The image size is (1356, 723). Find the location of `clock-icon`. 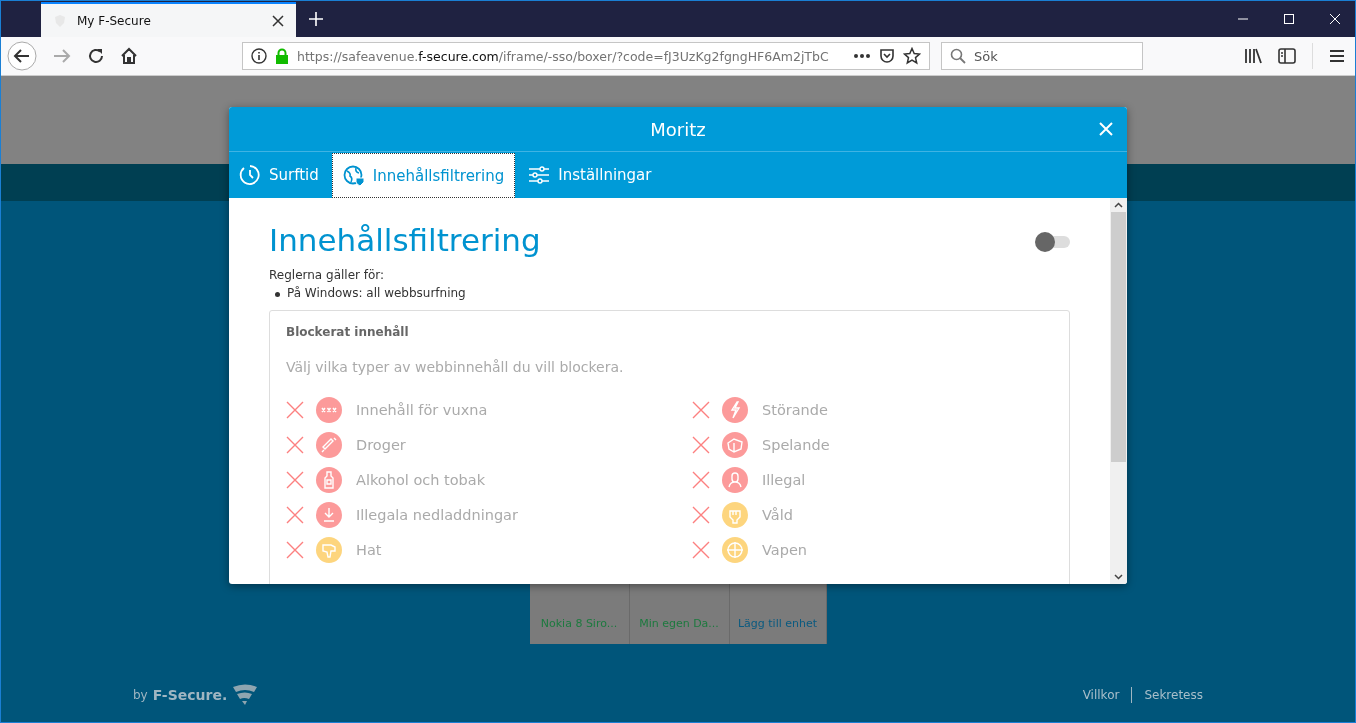

clock-icon is located at coordinates (250, 175).